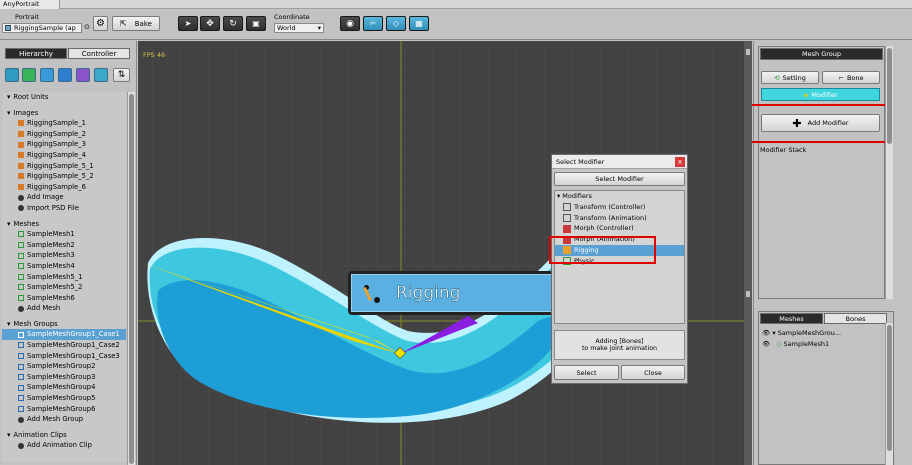  Describe the element at coordinates (55, 419) in the screenshot. I see `item-label: Add Mesh Group` at that location.